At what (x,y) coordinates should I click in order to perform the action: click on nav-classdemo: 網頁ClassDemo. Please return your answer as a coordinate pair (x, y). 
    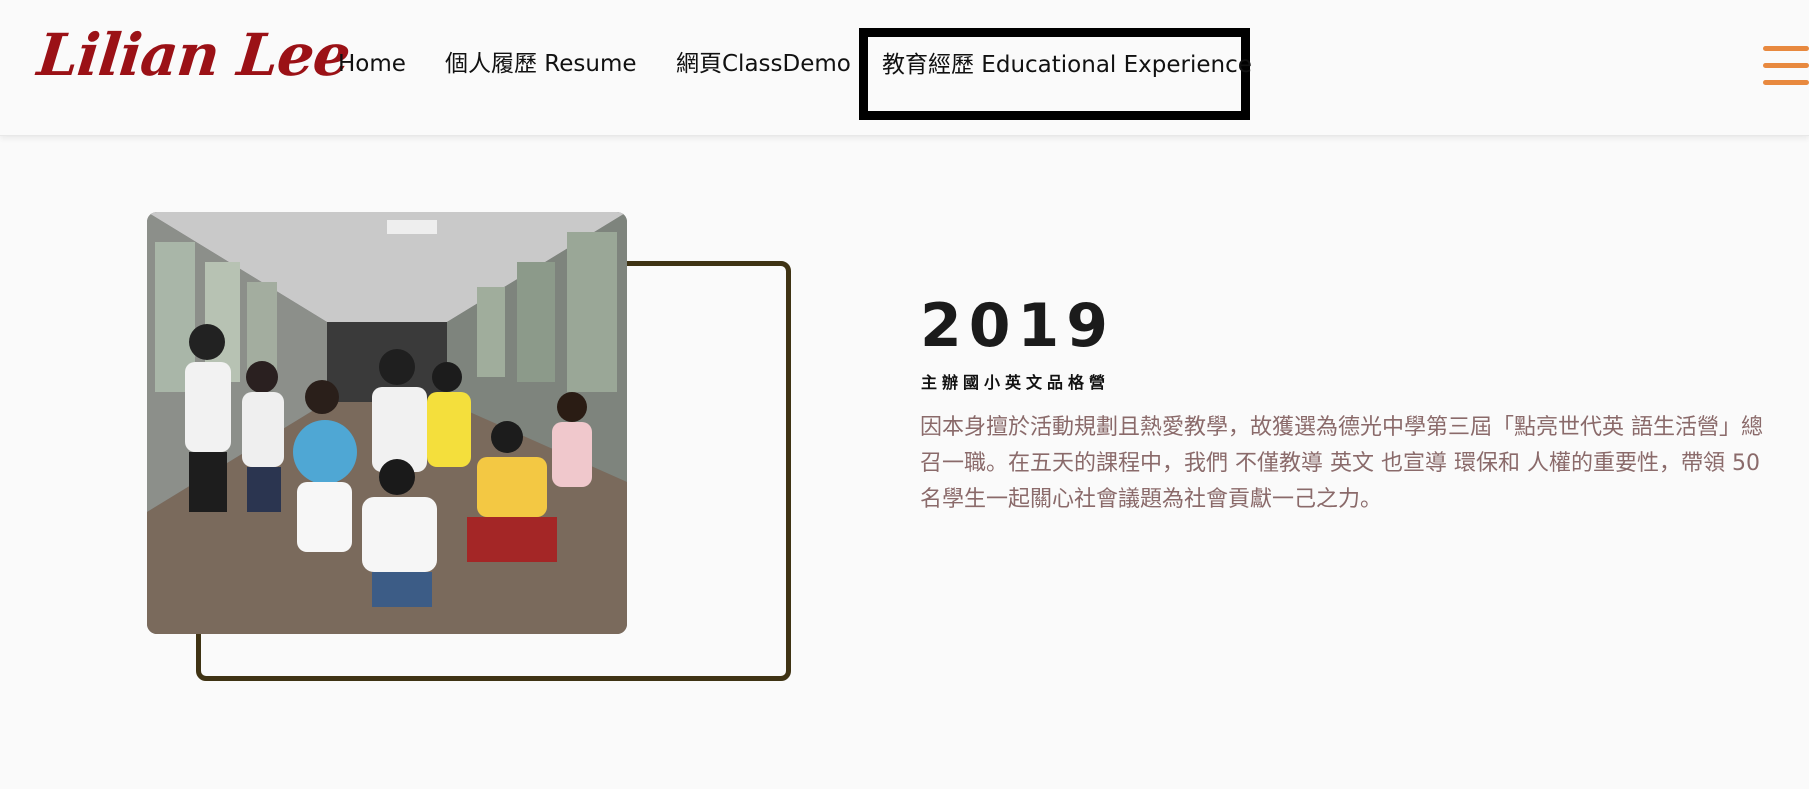
    Looking at the image, I should click on (763, 74).